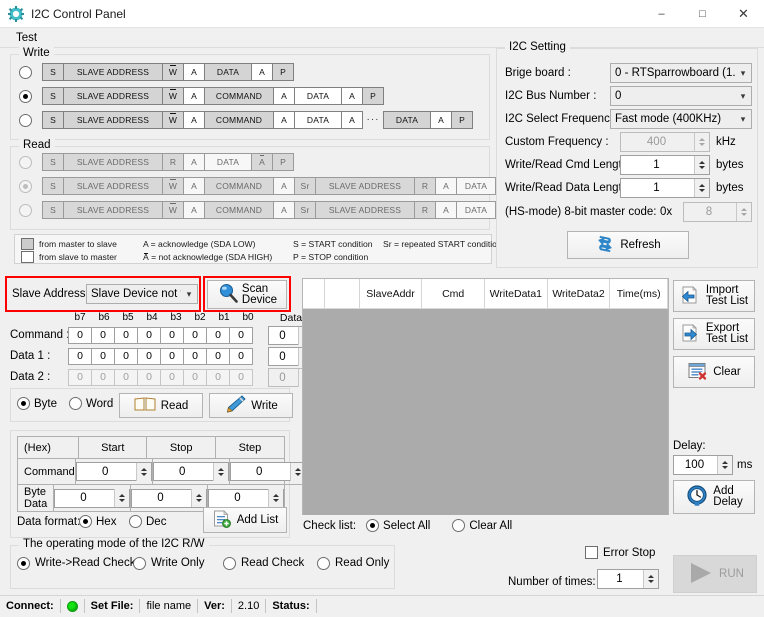 This screenshot has height=617, width=764. What do you see at coordinates (142, 294) in the screenshot?
I see `slave-address-select: Slave Device not four ▾` at bounding box center [142, 294].